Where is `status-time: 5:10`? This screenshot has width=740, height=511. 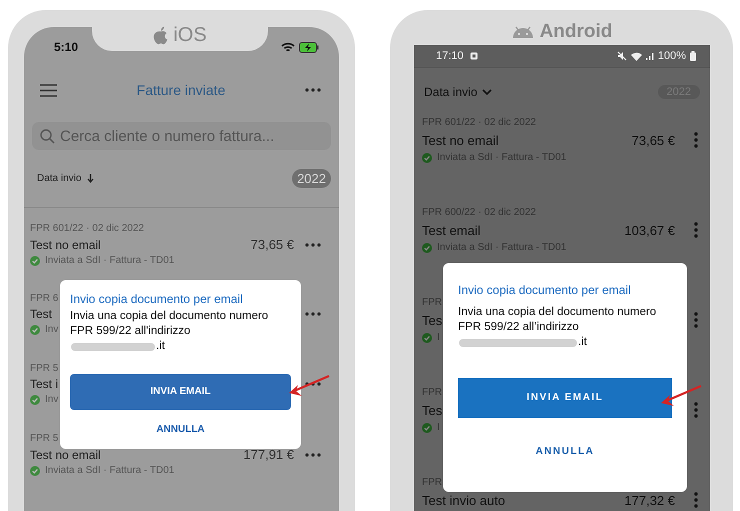 status-time: 5:10 is located at coordinates (66, 47).